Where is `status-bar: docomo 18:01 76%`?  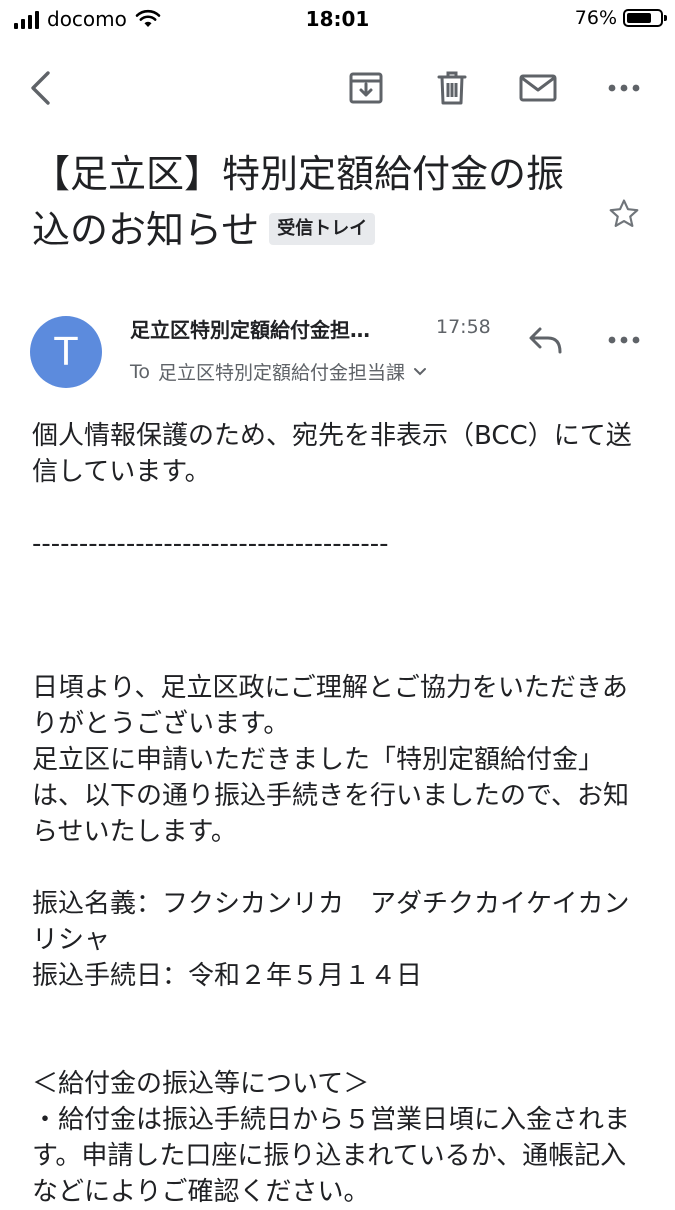
status-bar: docomo 18:01 76% is located at coordinates (337, 20).